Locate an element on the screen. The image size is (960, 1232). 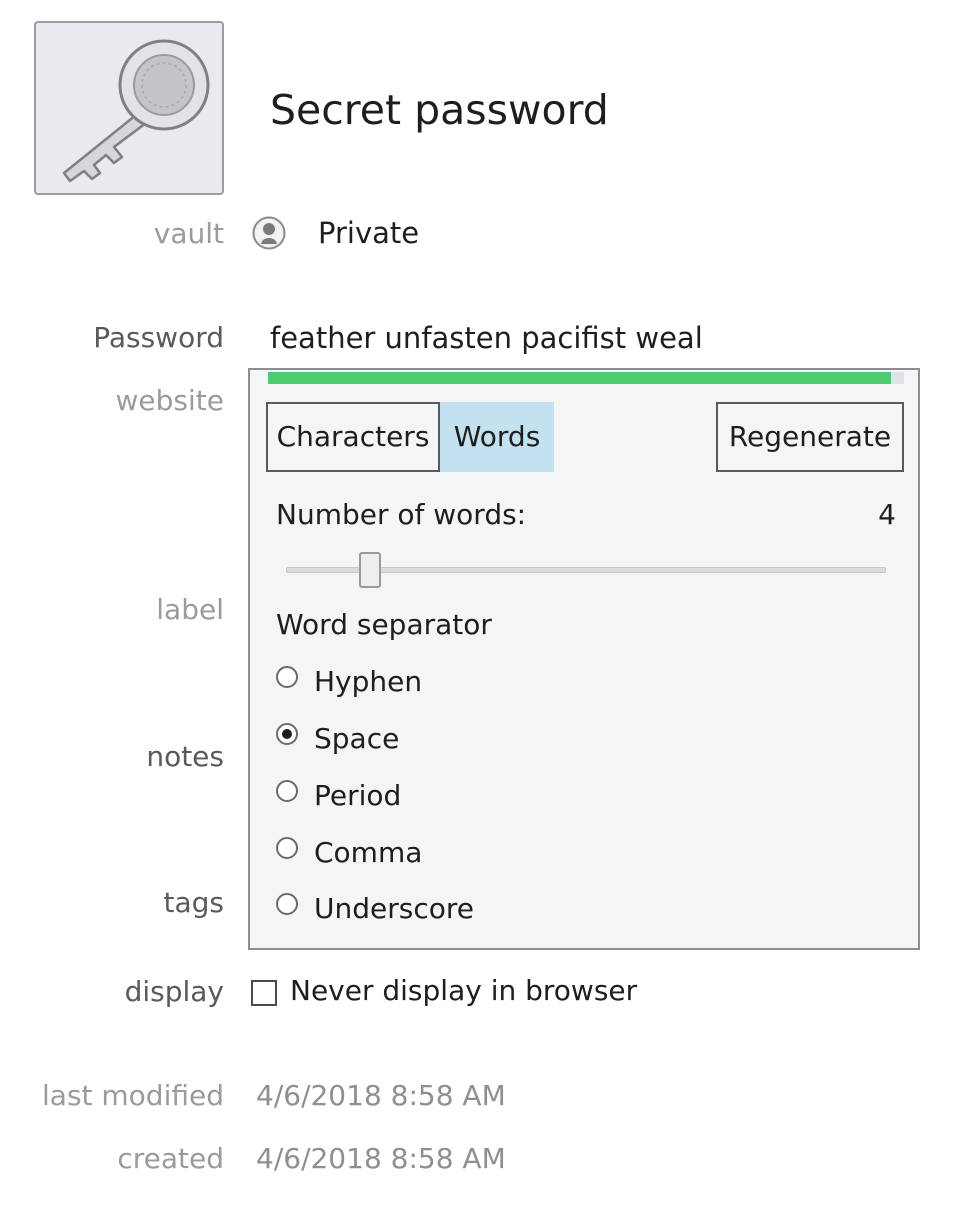
password-field: feather unfasten pacifist weal is located at coordinates (486, 338).